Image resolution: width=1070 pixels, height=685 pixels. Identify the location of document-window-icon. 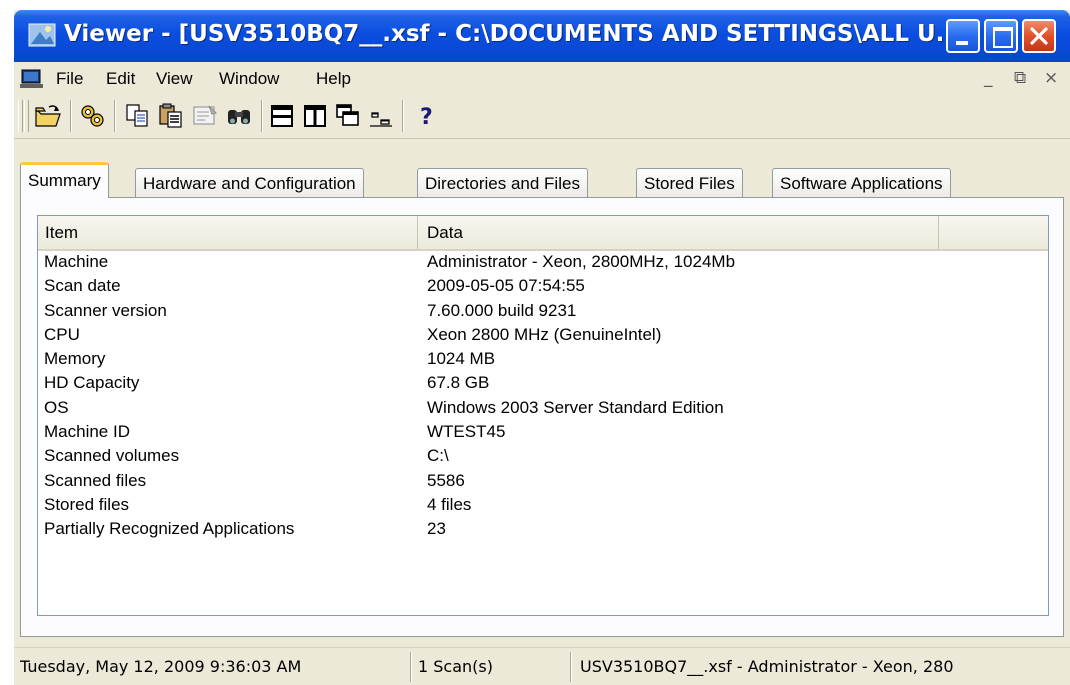
(32, 79).